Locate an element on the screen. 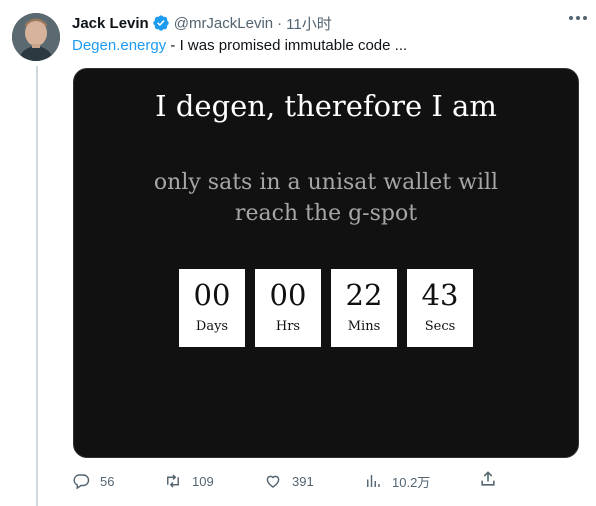  like-count: 391 is located at coordinates (303, 481).